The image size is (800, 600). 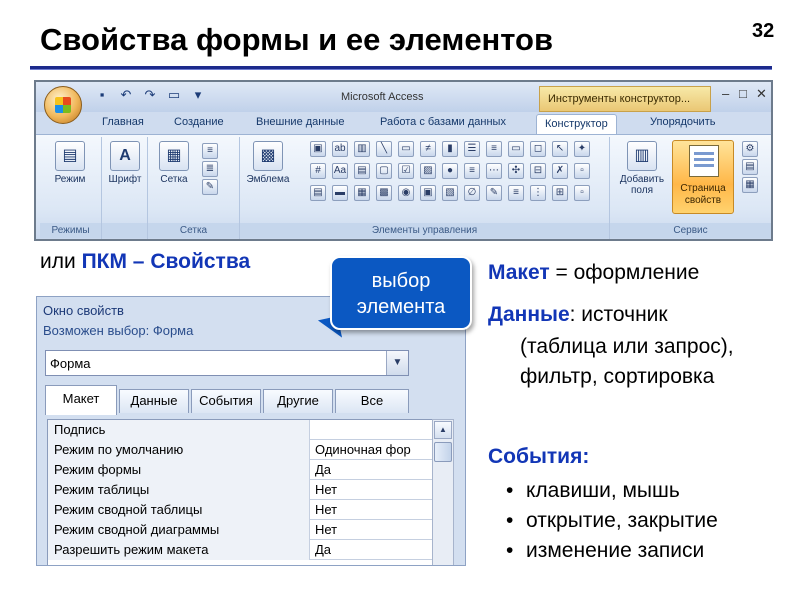 I want to click on property-value: Одиночная фор, so click(x=373, y=450).